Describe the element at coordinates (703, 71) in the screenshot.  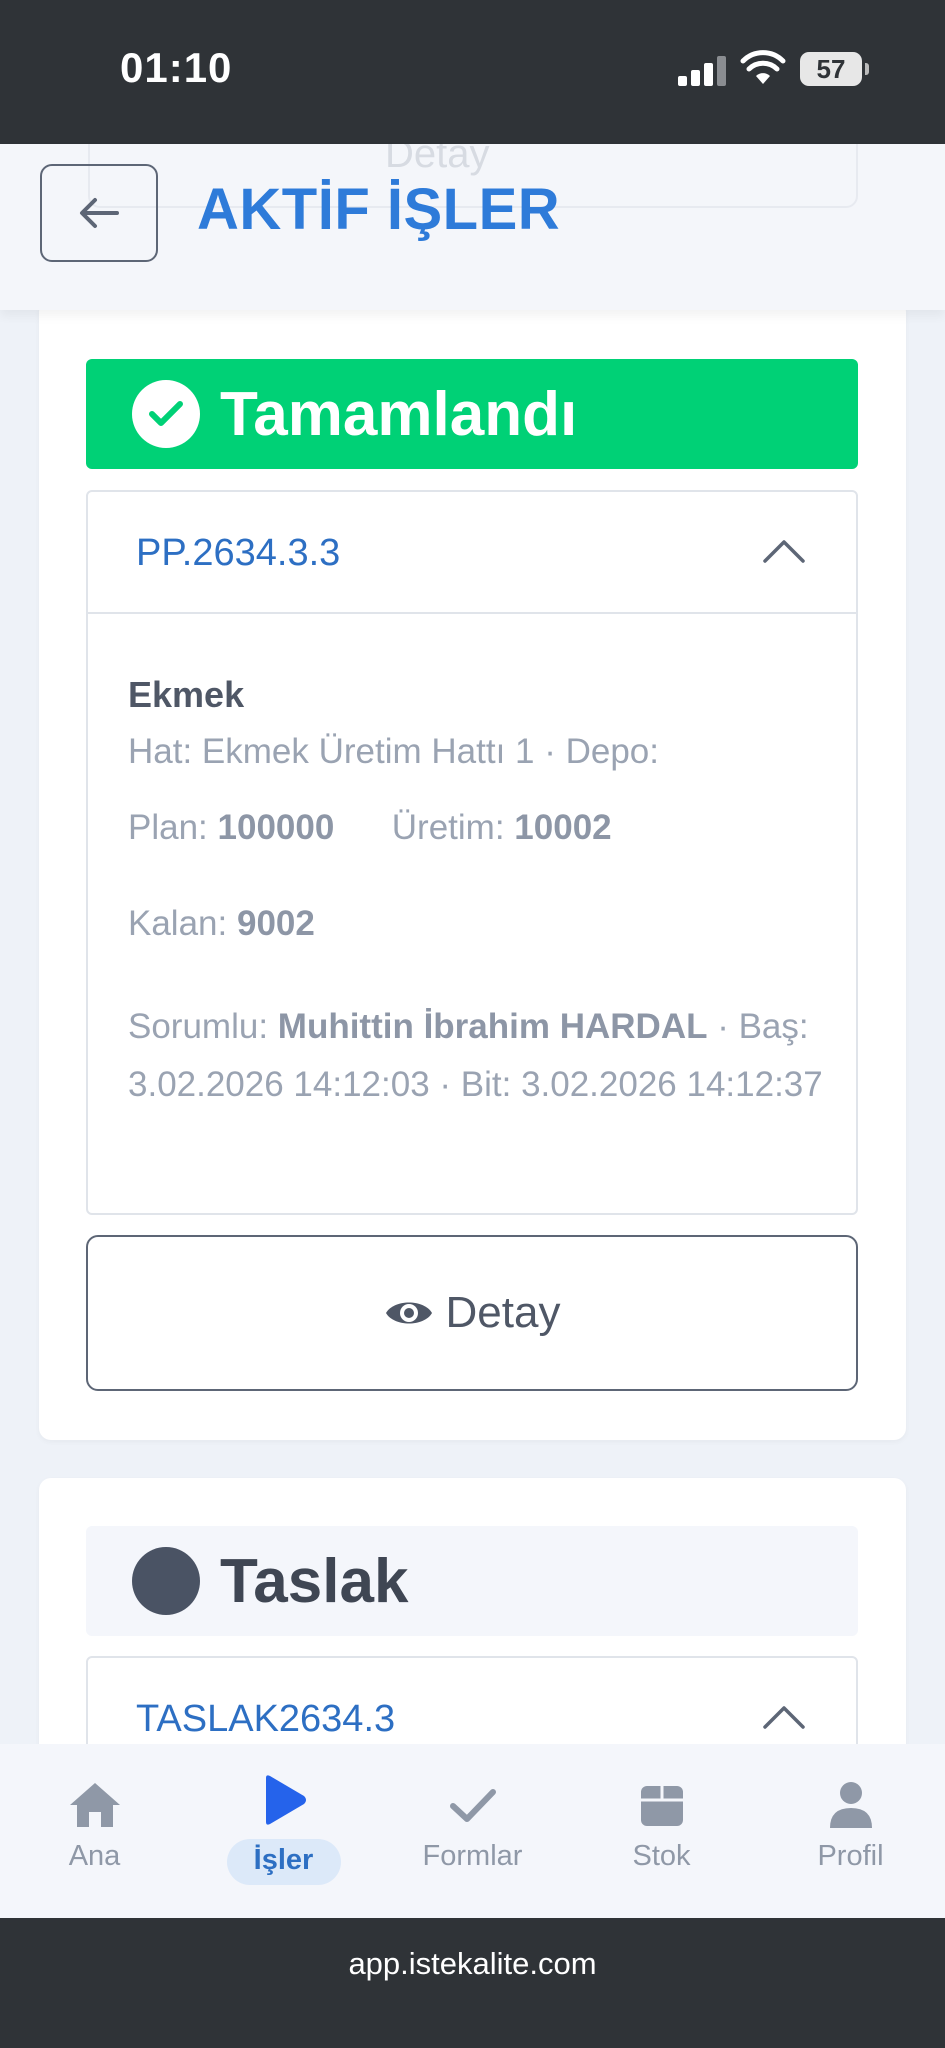
I see `signal-icon` at that location.